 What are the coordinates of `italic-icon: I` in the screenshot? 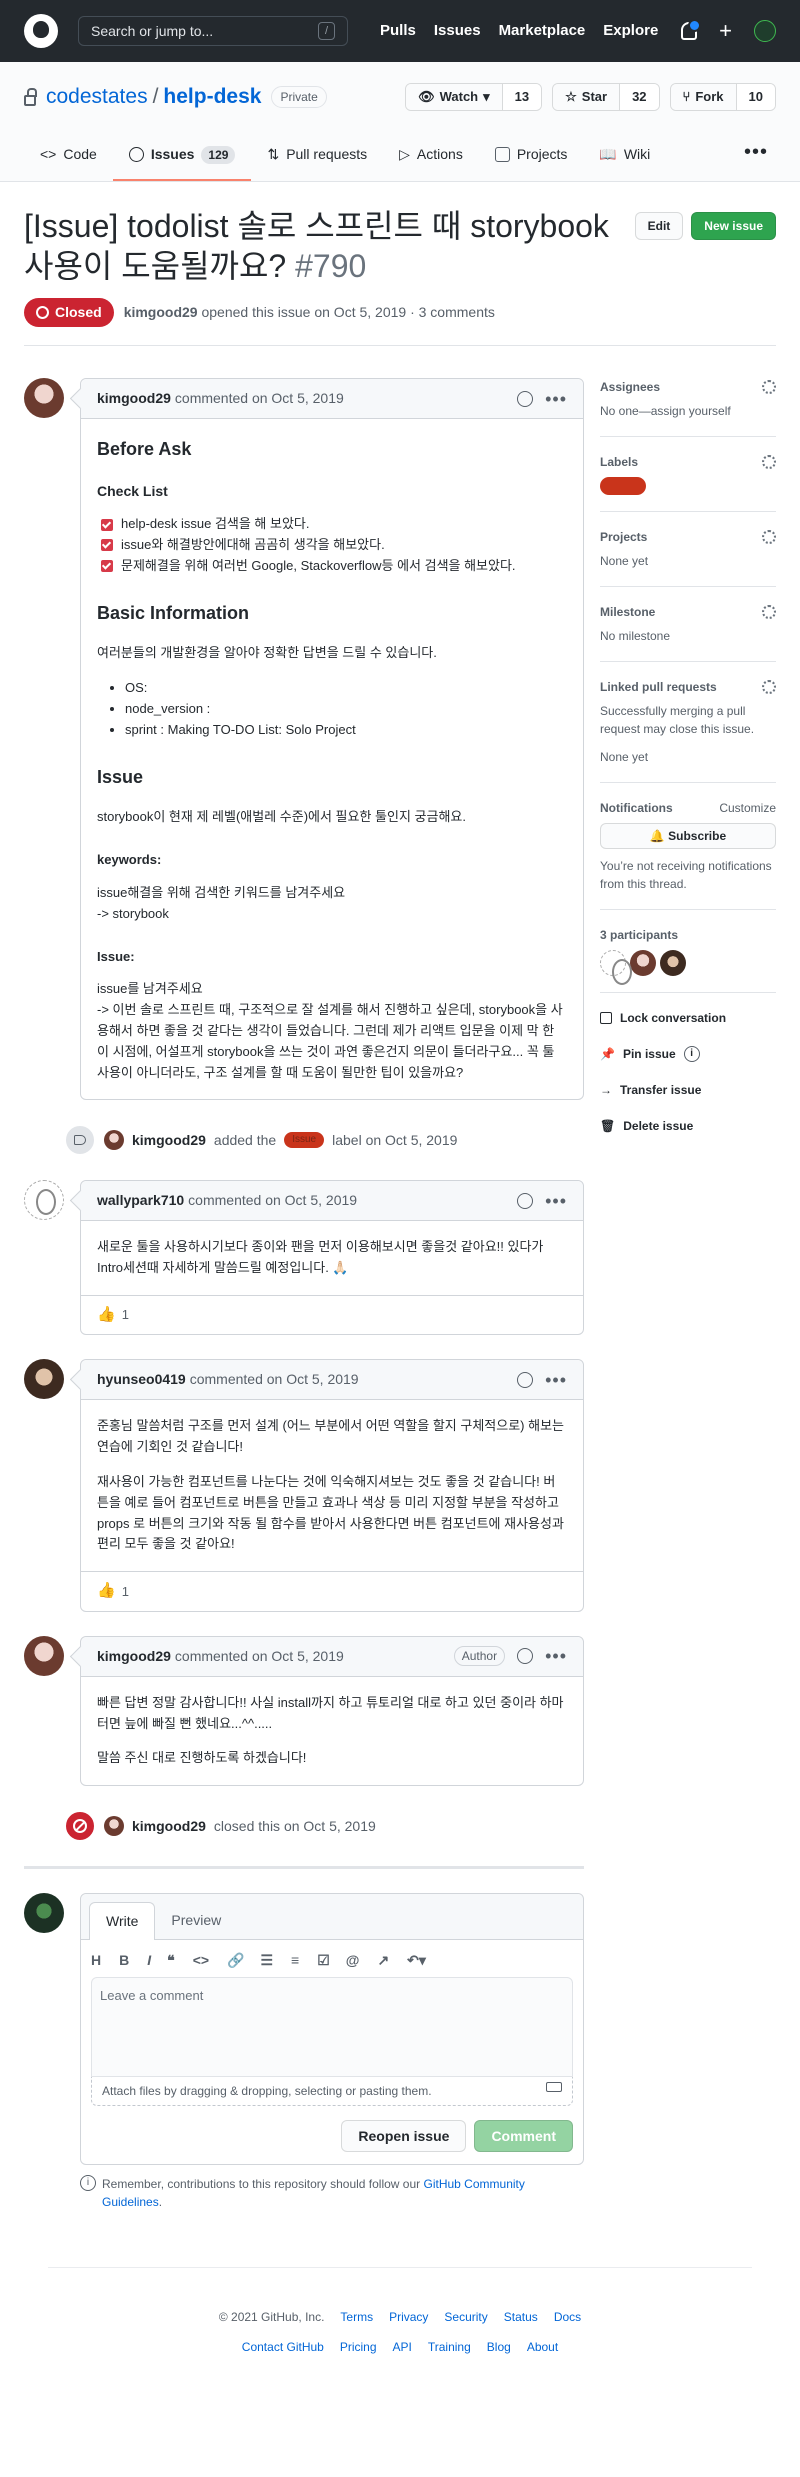 It's located at (149, 1960).